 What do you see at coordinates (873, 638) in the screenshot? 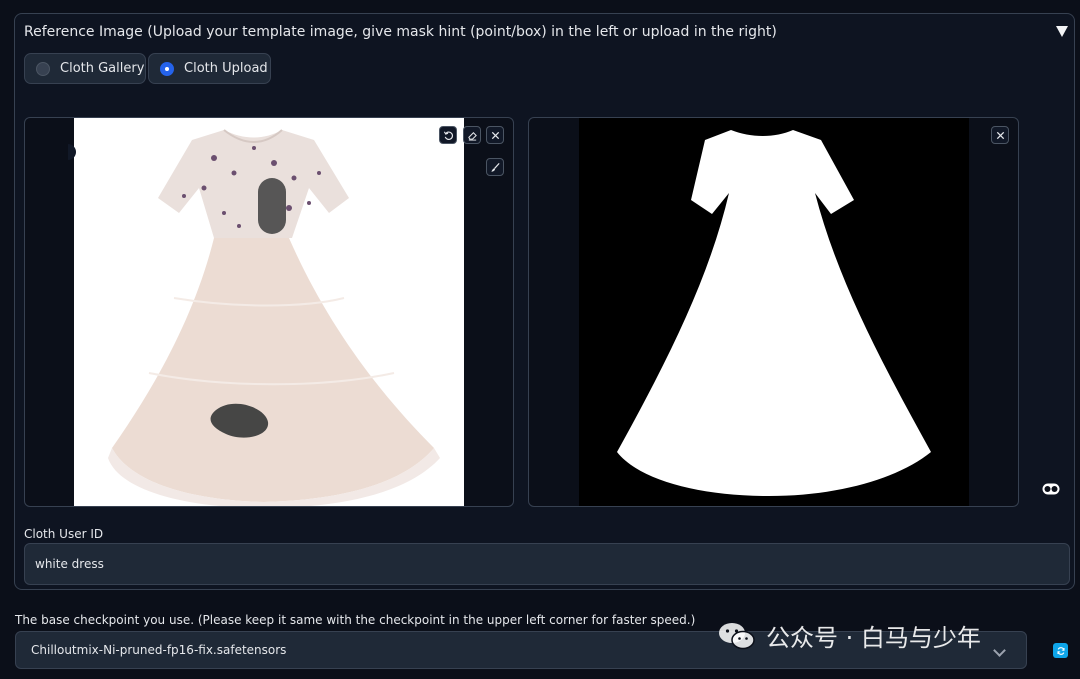
I see `watermark-text: 公众号 · 白马与少年` at bounding box center [873, 638].